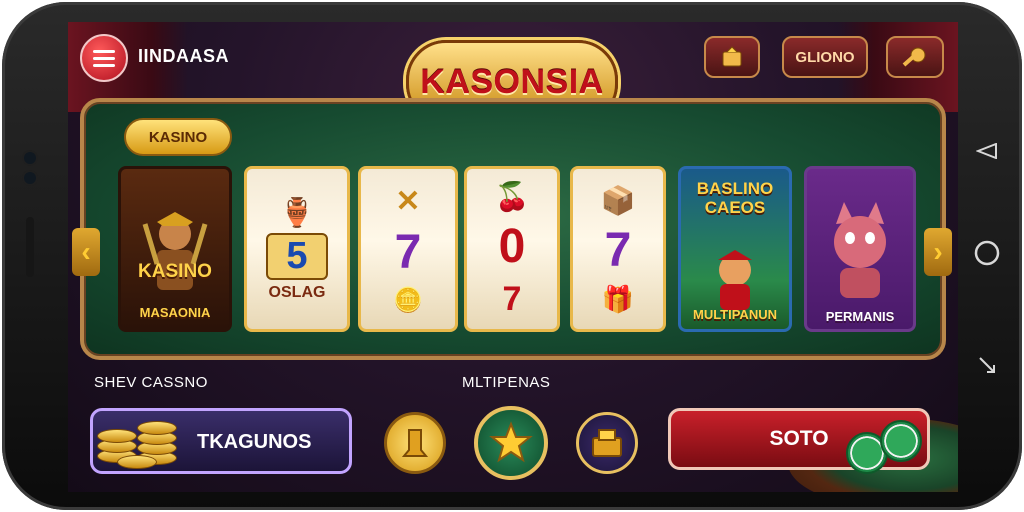 This screenshot has width=1024, height=512. Describe the element at coordinates (178, 137) in the screenshot. I see `kasino-chip-label: KASINO` at that location.